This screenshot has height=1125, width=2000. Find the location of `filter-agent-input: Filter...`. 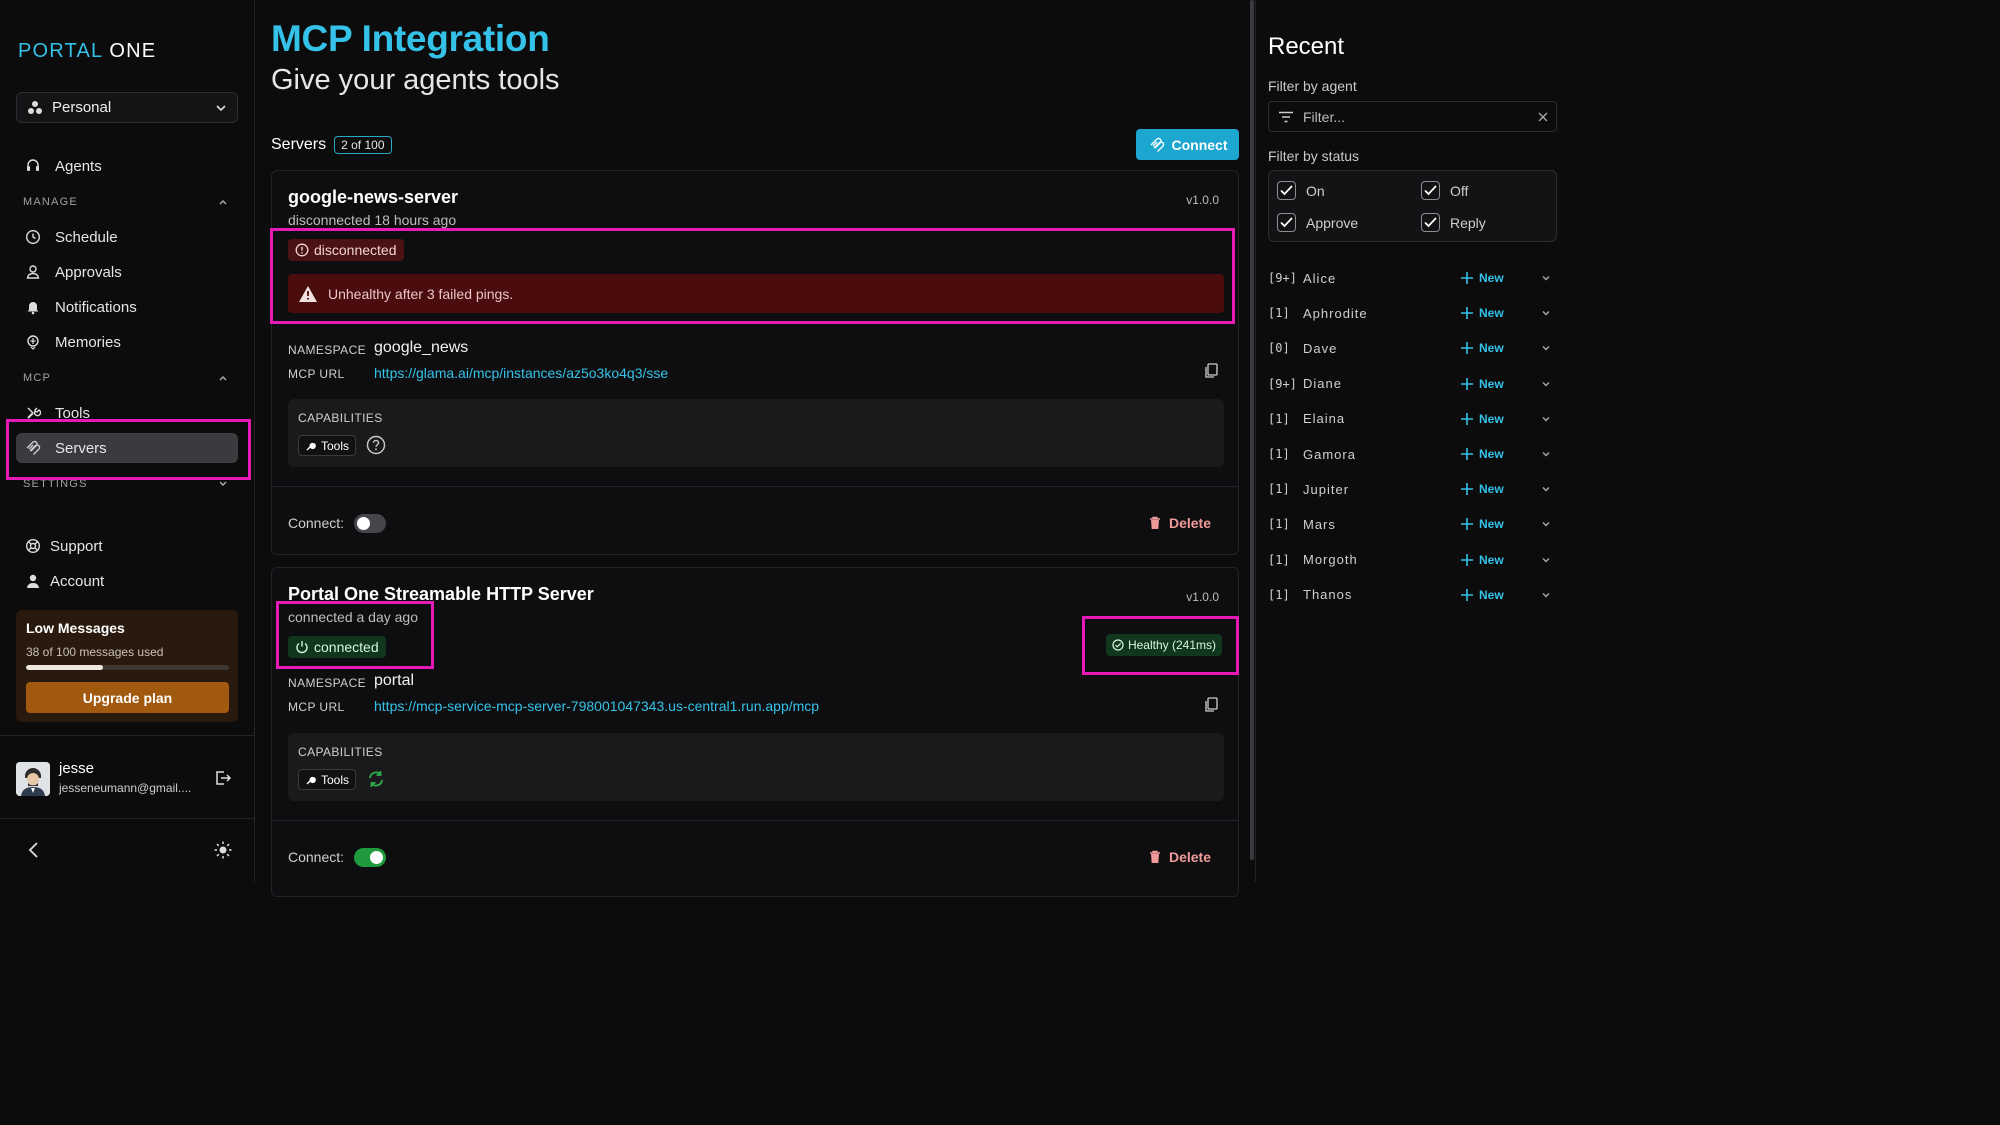

filter-agent-input: Filter... is located at coordinates (1412, 116).